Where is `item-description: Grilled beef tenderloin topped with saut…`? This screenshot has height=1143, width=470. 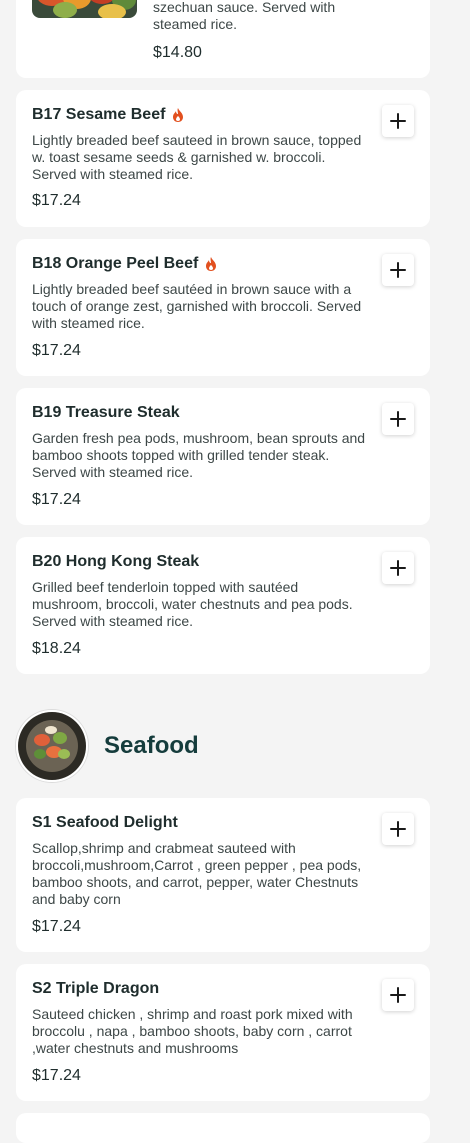
item-description: Grilled beef tenderloin topped with saut… is located at coordinates (192, 604).